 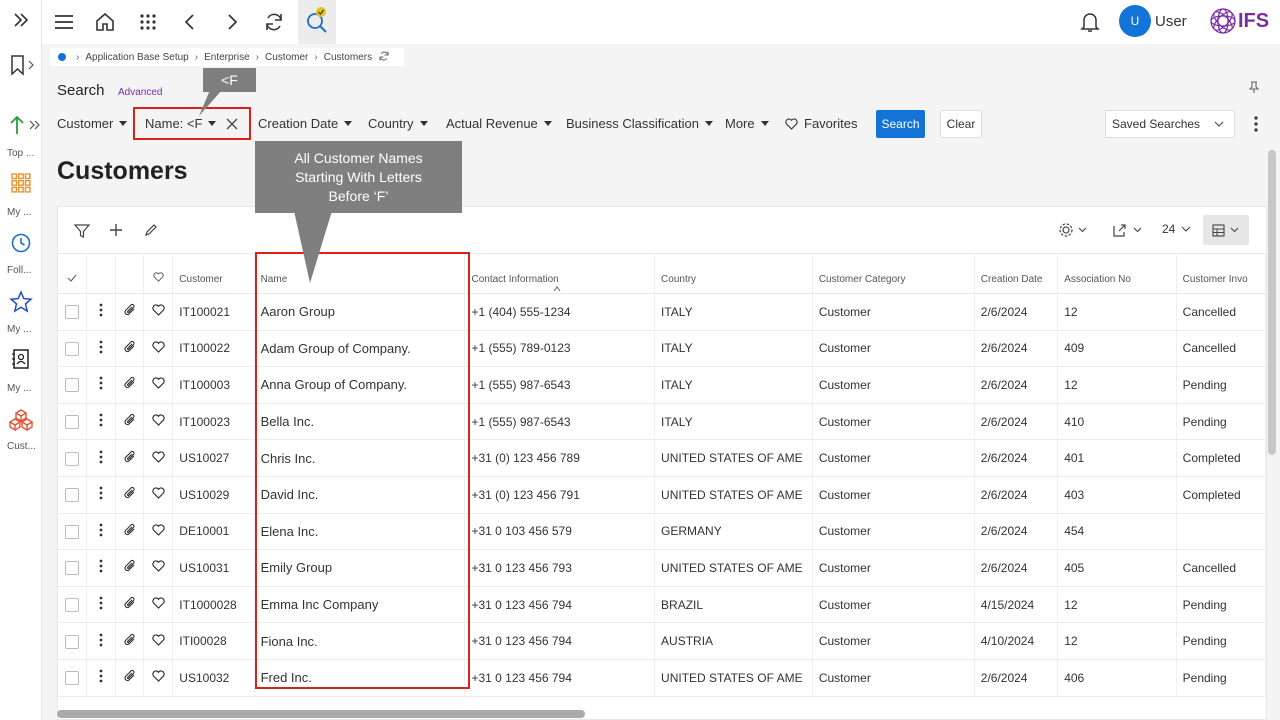 What do you see at coordinates (1272, 302) in the screenshot?
I see `vertical-scrollbar` at bounding box center [1272, 302].